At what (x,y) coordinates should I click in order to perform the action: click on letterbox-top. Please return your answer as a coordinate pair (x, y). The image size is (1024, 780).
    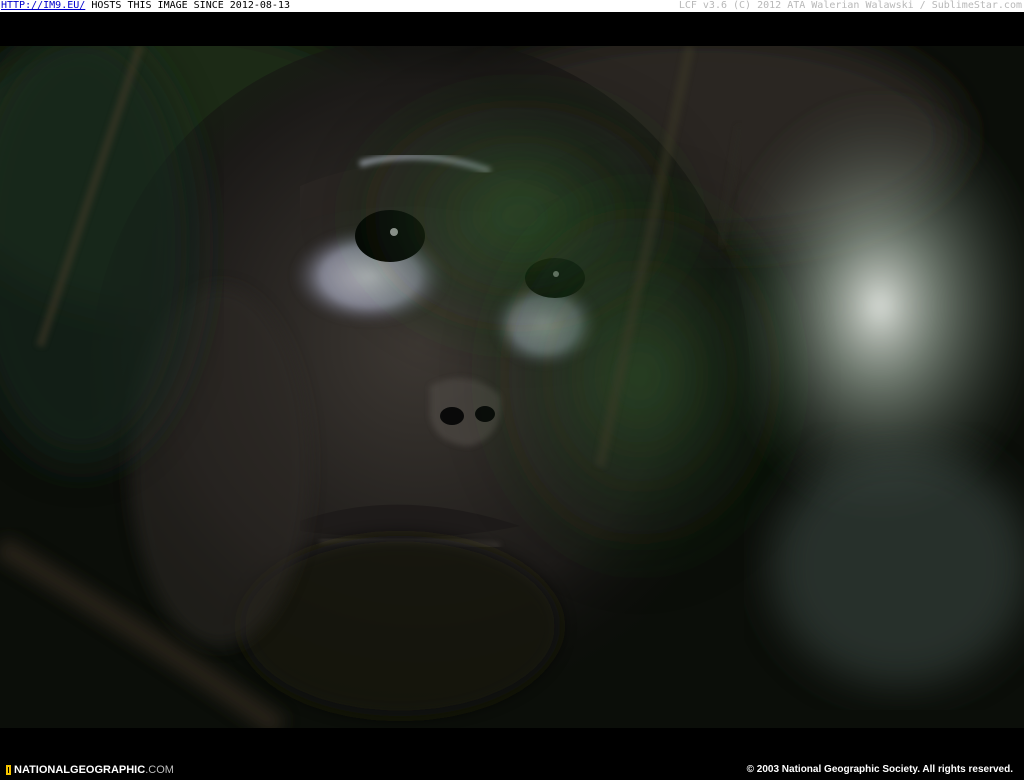
    Looking at the image, I should click on (512, 29).